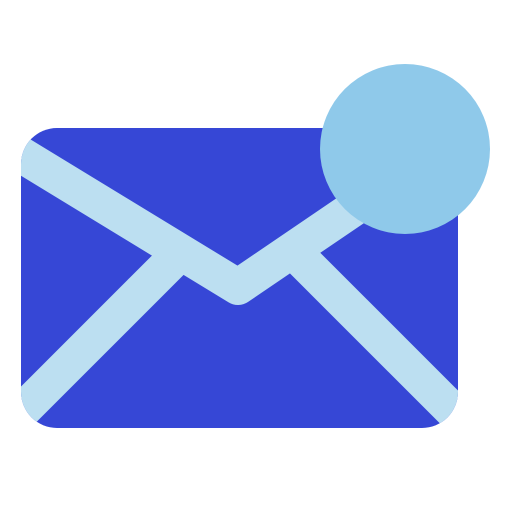 The image size is (512, 512). What do you see at coordinates (405, 149) in the screenshot?
I see `notification-dot` at bounding box center [405, 149].